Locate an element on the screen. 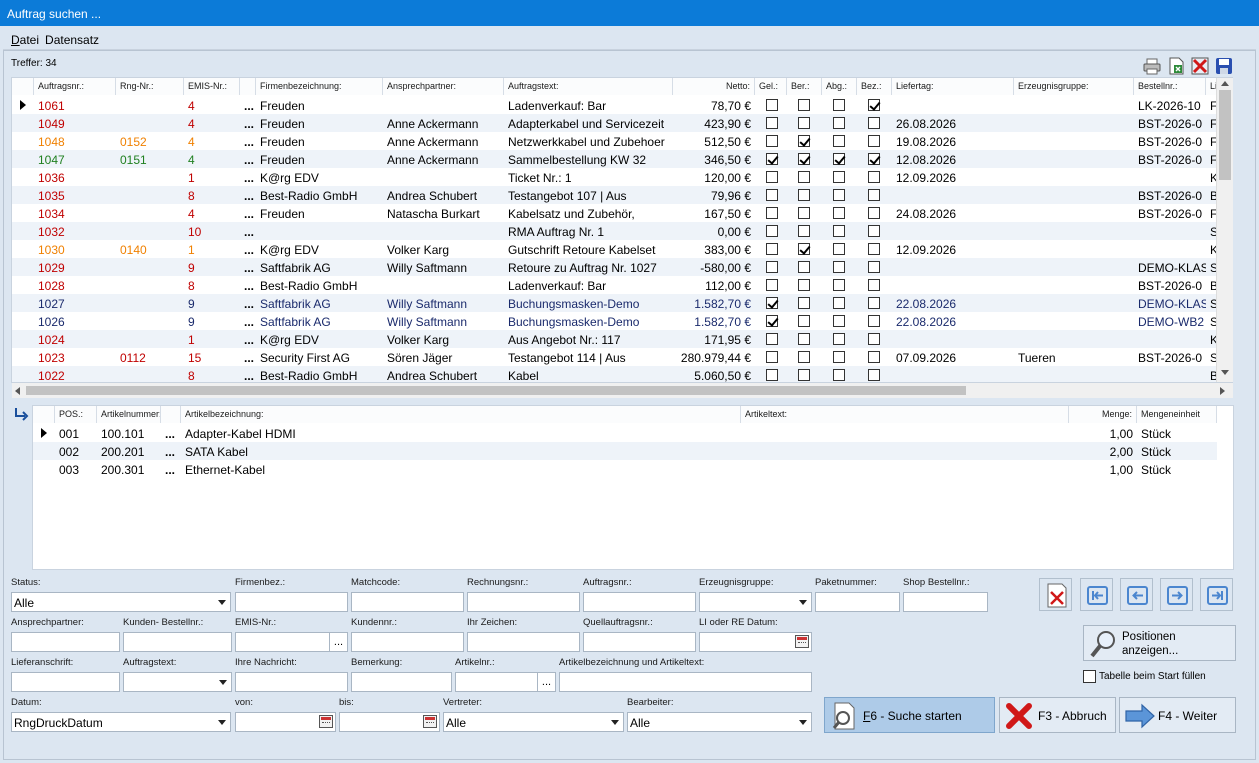 Image resolution: width=1259 pixels, height=763 pixels. firmenbez-input is located at coordinates (291, 602).